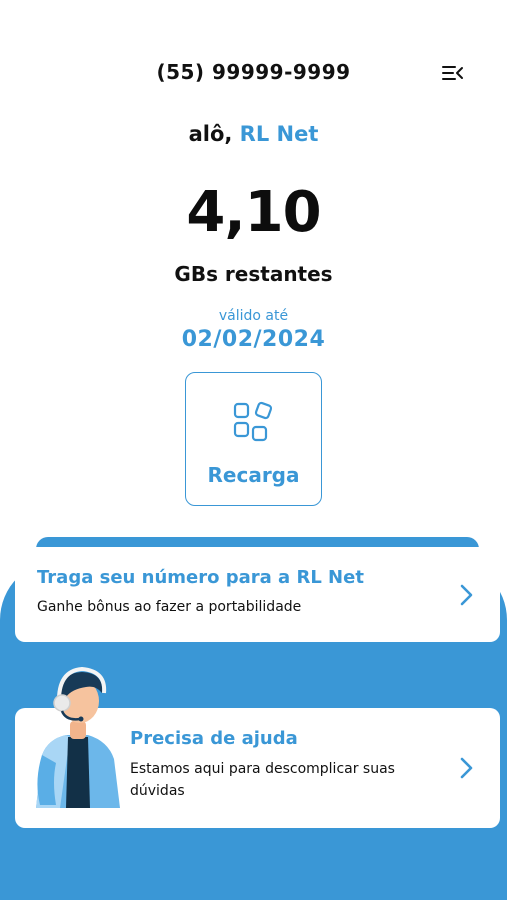 This screenshot has height=900, width=507. What do you see at coordinates (78, 737) in the screenshot?
I see `support-agent-illustration` at bounding box center [78, 737].